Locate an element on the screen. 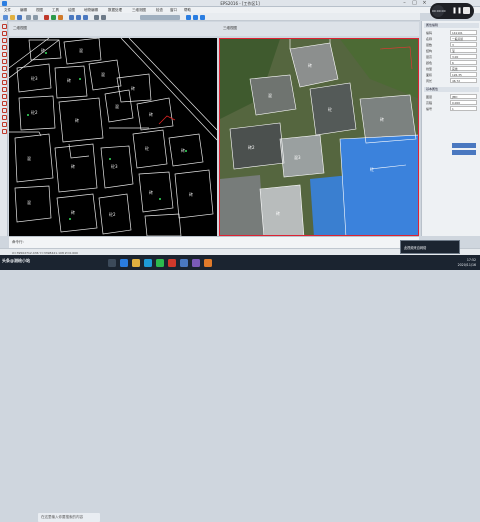  photo-label: 砖 is located at coordinates (310, 65).